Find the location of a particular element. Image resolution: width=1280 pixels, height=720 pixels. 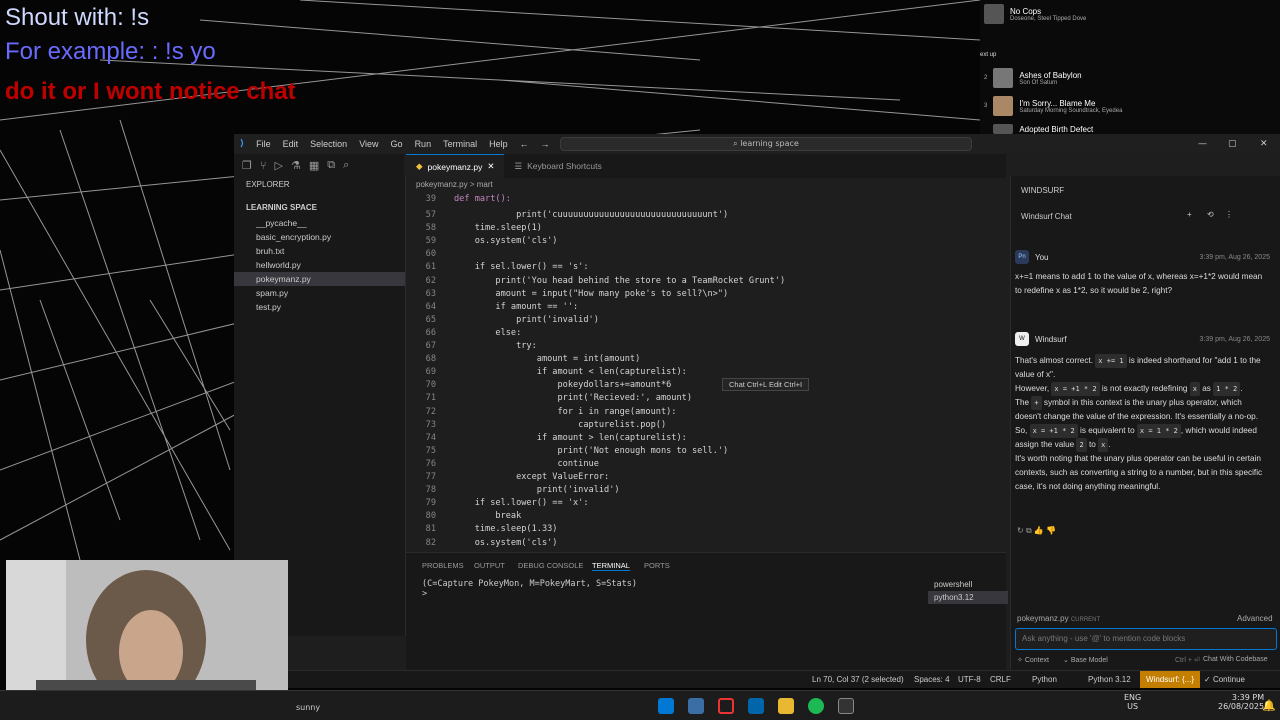

tab-pokeymanz: ◆ pokeymanz.py ✕ is located at coordinates (455, 166).